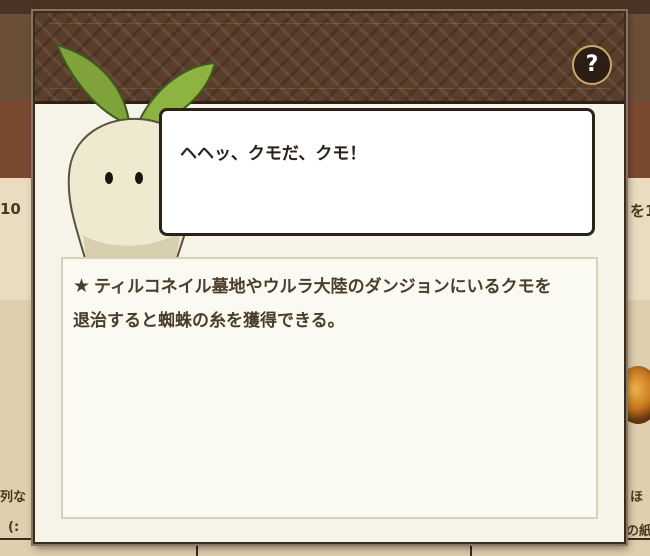  Describe the element at coordinates (82, 286) in the screenshot. I see `star-icon: ★` at that location.